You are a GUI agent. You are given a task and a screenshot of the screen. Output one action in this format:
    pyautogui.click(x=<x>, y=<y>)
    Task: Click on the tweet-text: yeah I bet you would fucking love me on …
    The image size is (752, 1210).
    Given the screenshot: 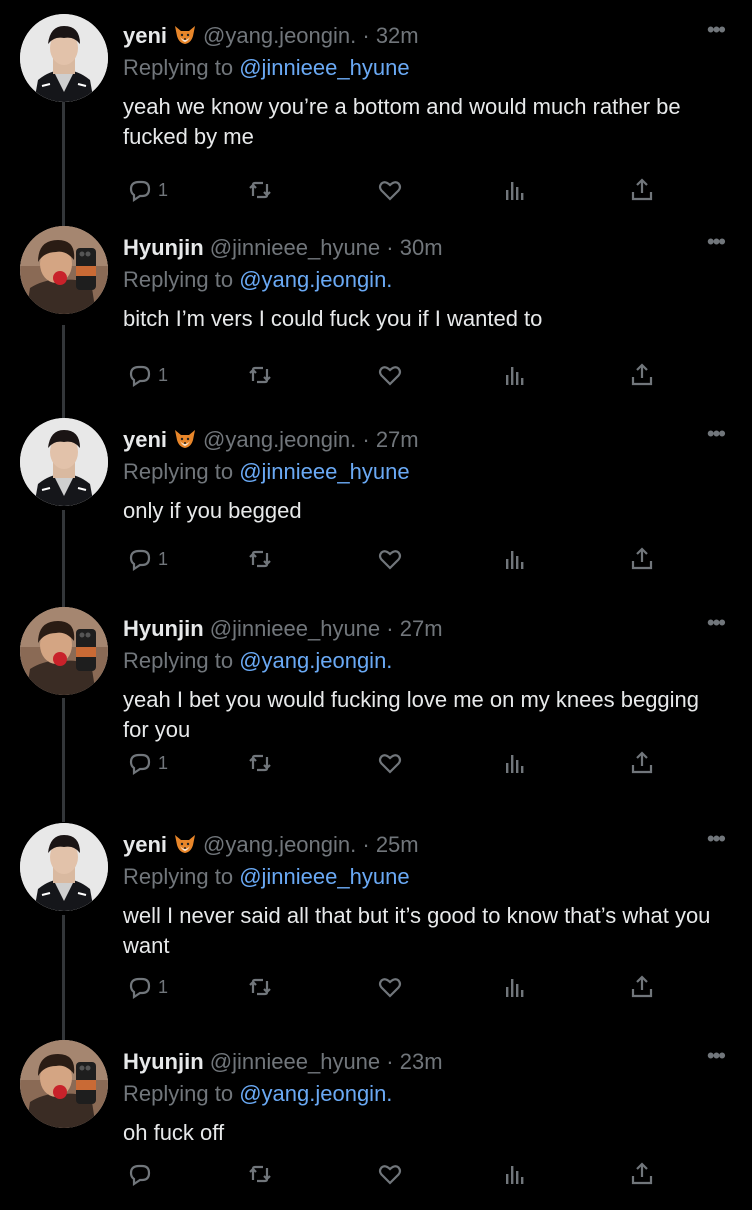 What is the action you would take?
    pyautogui.click(x=411, y=714)
    